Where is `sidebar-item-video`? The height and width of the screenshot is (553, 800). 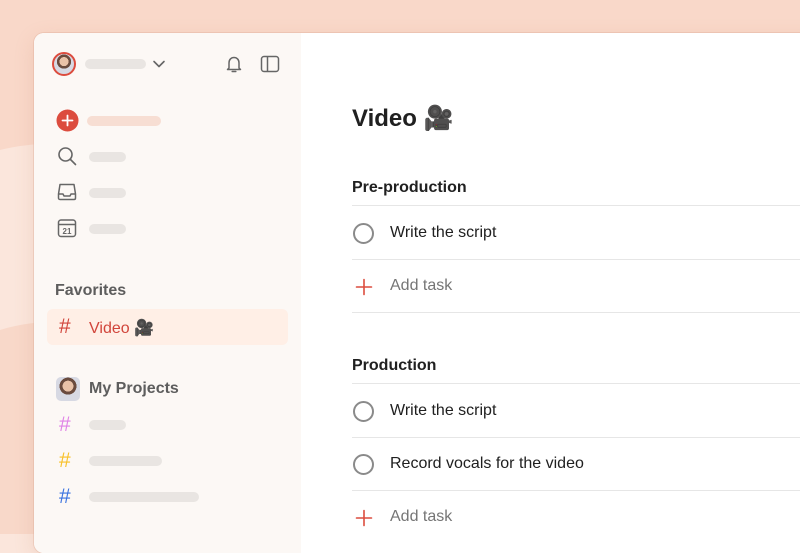
sidebar-item-video is located at coordinates (167, 327).